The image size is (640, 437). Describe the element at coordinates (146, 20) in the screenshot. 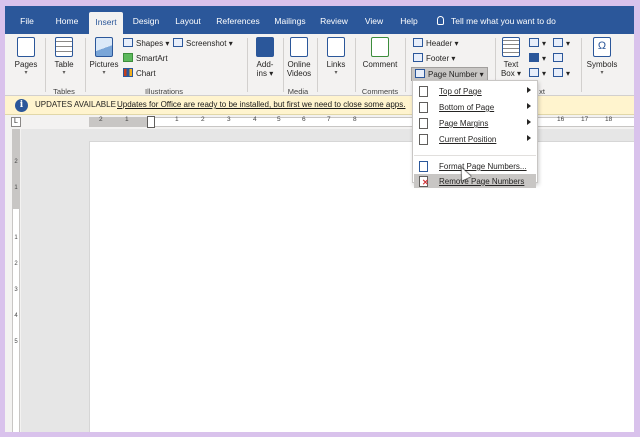

I see `tab-design: Design` at that location.